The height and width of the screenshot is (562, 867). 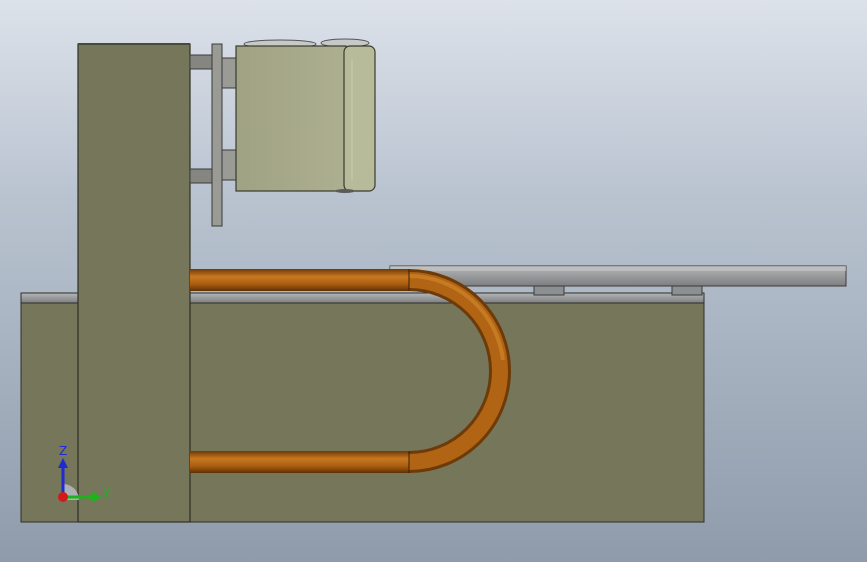 I want to click on motor, so click(x=305, y=115).